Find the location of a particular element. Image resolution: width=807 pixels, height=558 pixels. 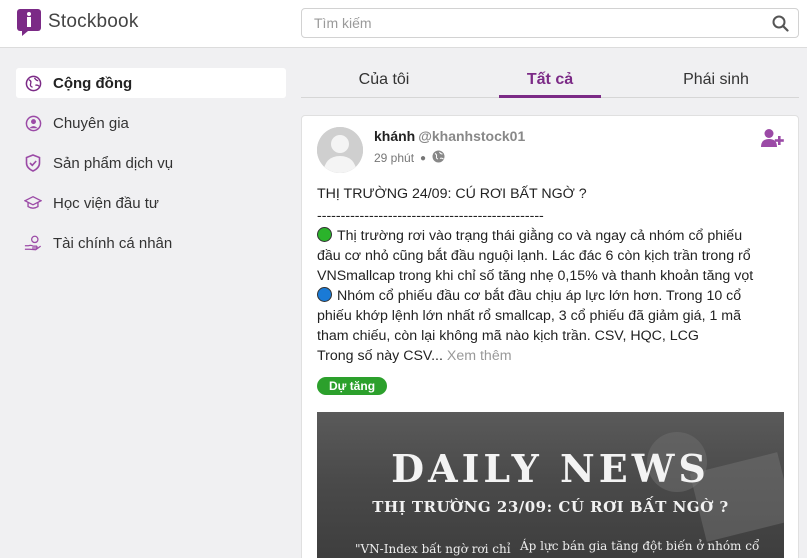

image-subtitle: THỊ TRƯỜNG 23/09: CÚ RƠI BẤT NGỜ ? is located at coordinates (550, 507).